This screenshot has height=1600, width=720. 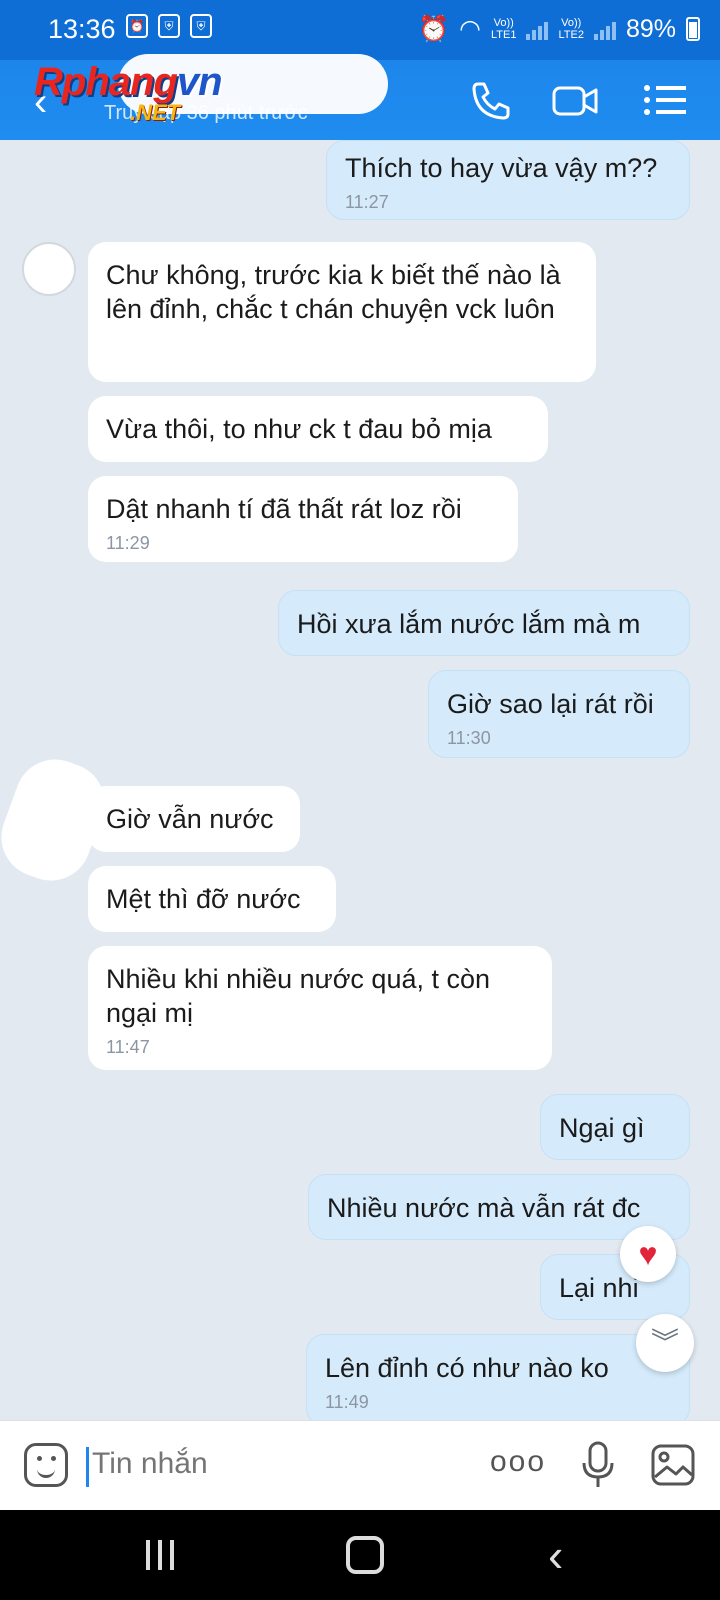 What do you see at coordinates (272, 1464) in the screenshot?
I see `message-input` at bounding box center [272, 1464].